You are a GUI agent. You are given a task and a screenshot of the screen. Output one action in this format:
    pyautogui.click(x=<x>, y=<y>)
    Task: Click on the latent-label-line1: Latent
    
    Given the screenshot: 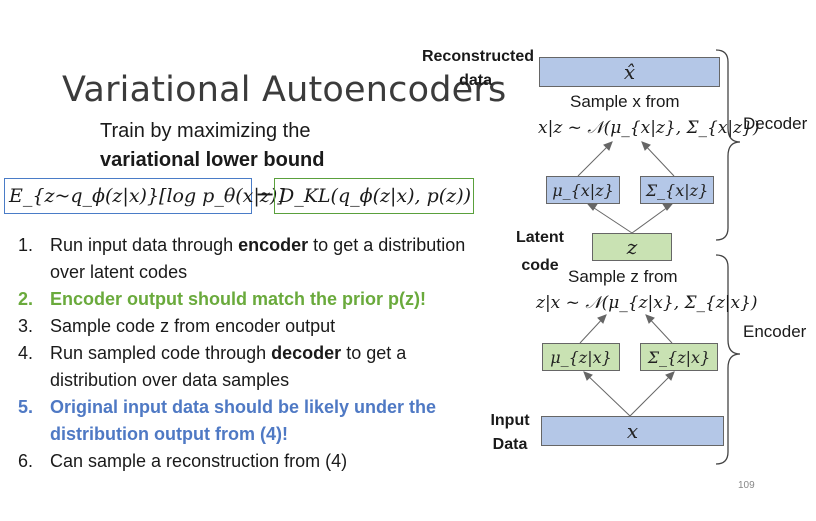 What is the action you would take?
    pyautogui.click(x=540, y=237)
    